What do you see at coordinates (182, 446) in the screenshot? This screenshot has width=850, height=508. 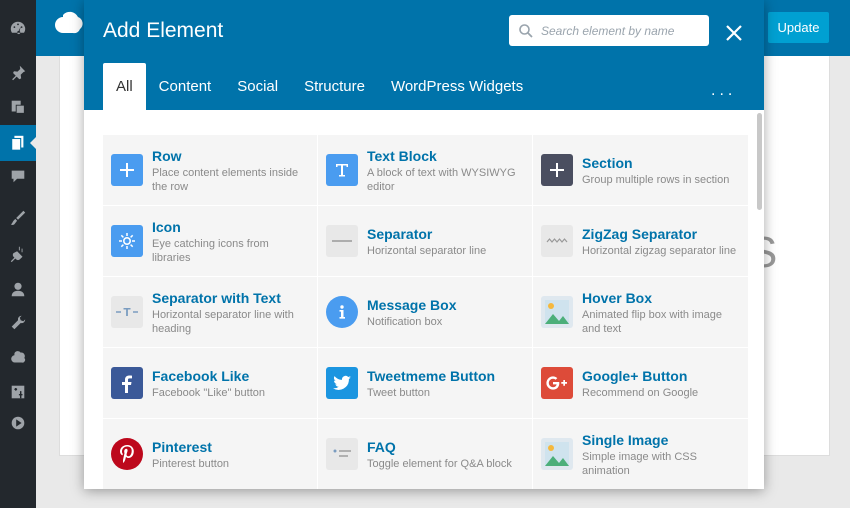 I see `element-name: Pinterest` at bounding box center [182, 446].